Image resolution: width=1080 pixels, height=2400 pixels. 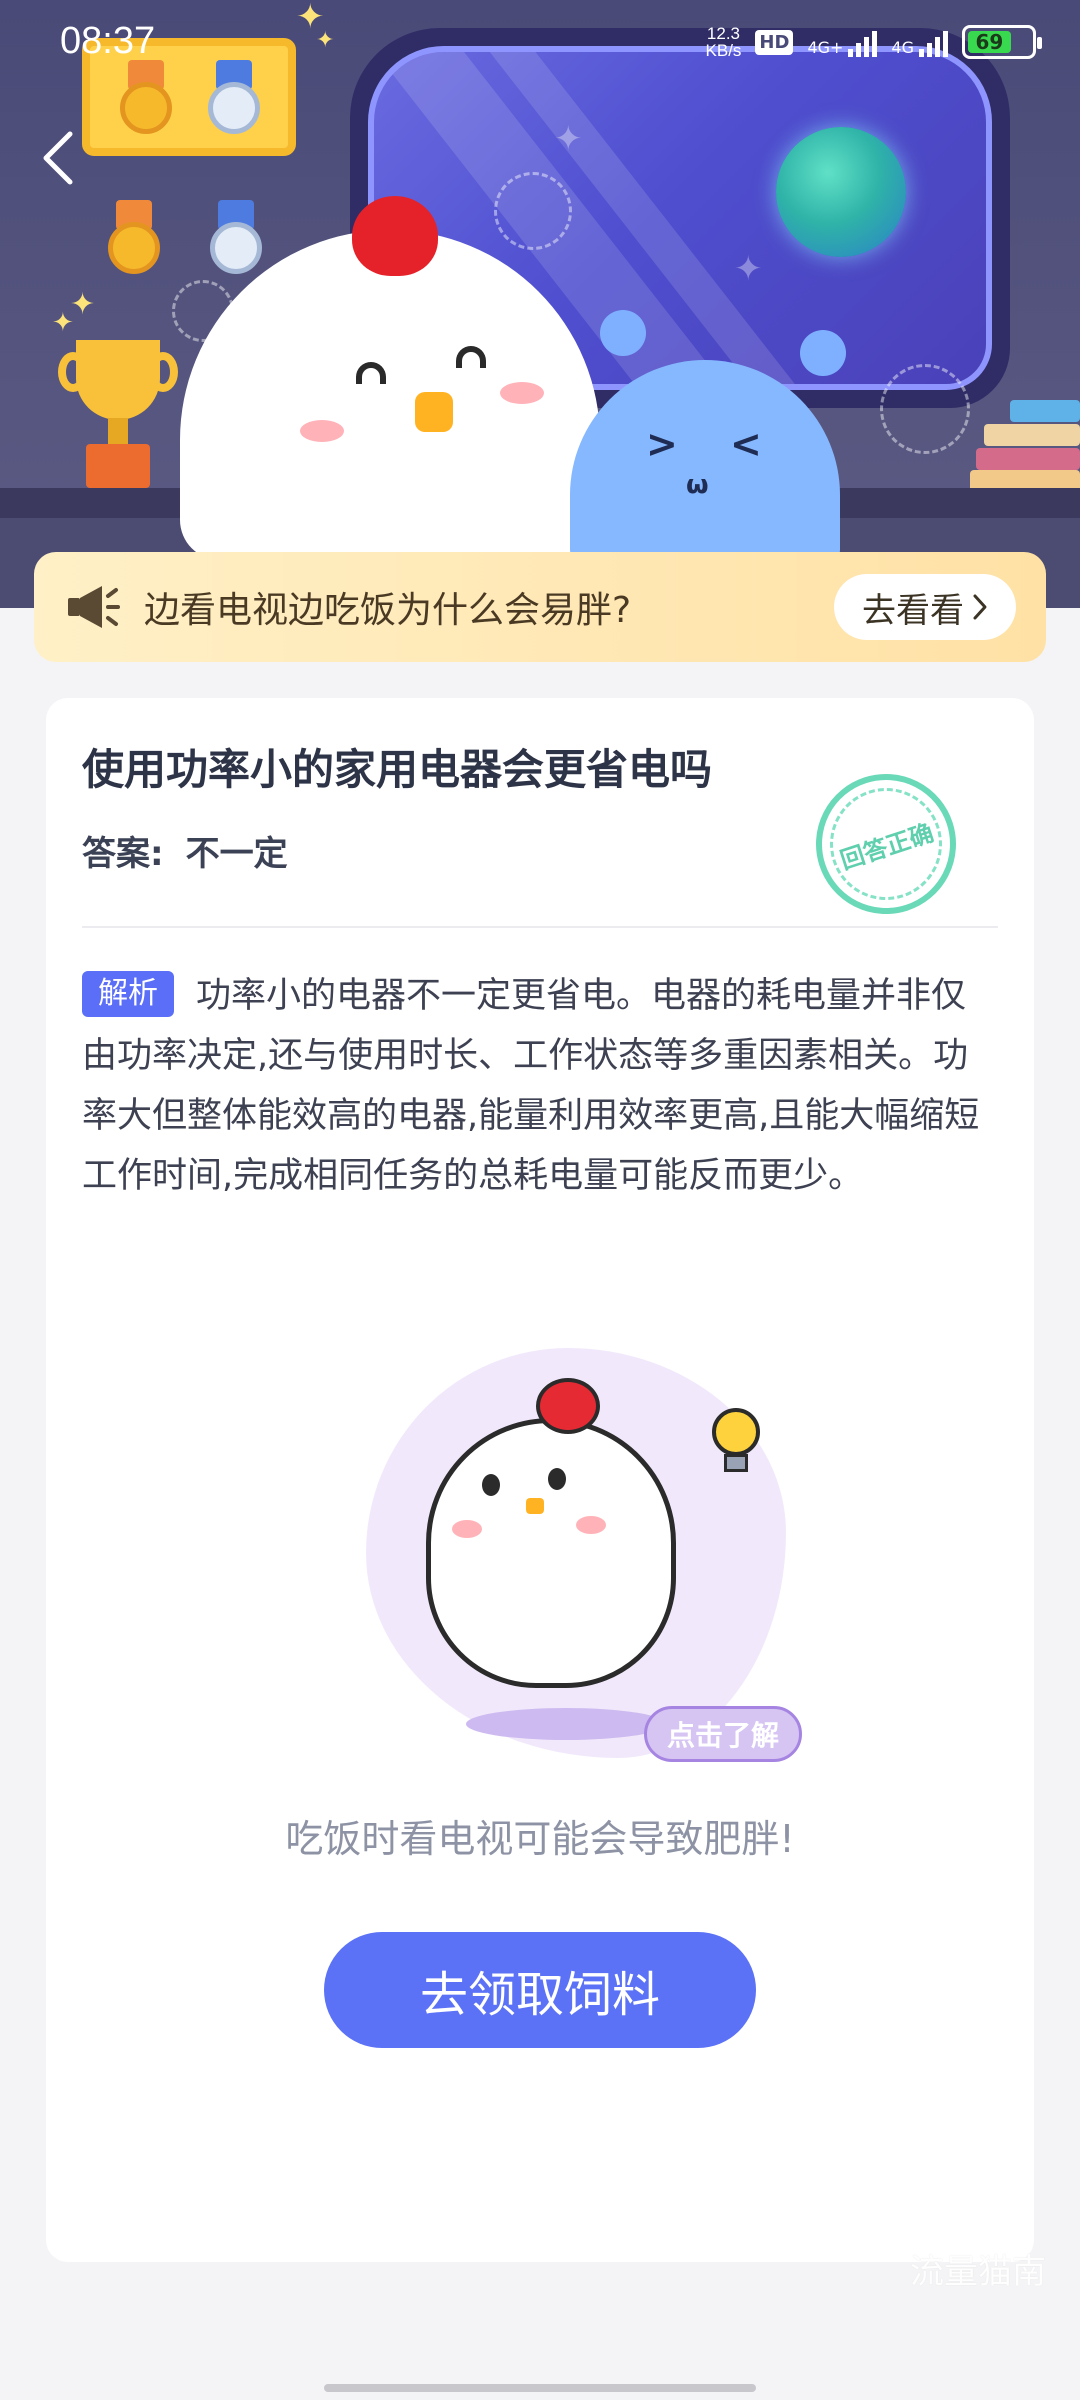 I want to click on answer-label: 答案:, so click(x=123, y=854).